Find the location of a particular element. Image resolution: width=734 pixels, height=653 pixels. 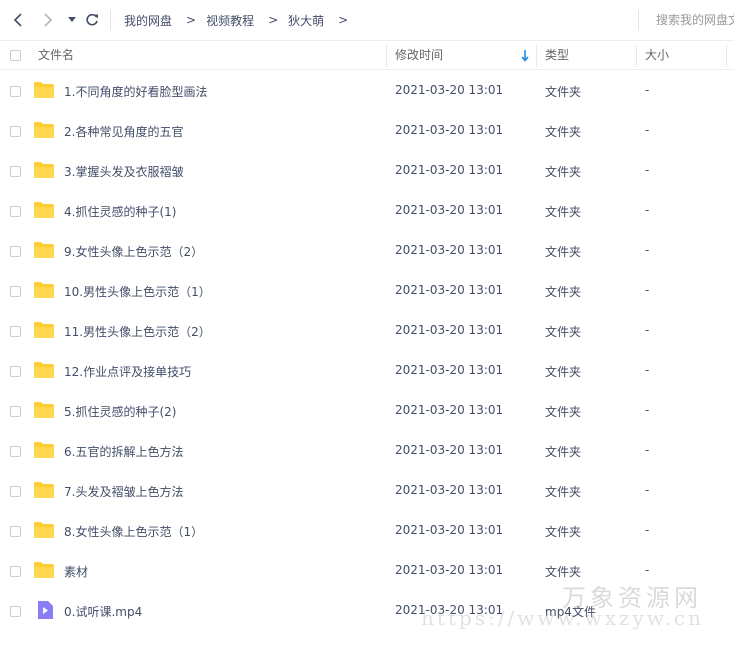

history-dropdown-button is located at coordinates (72, 20).